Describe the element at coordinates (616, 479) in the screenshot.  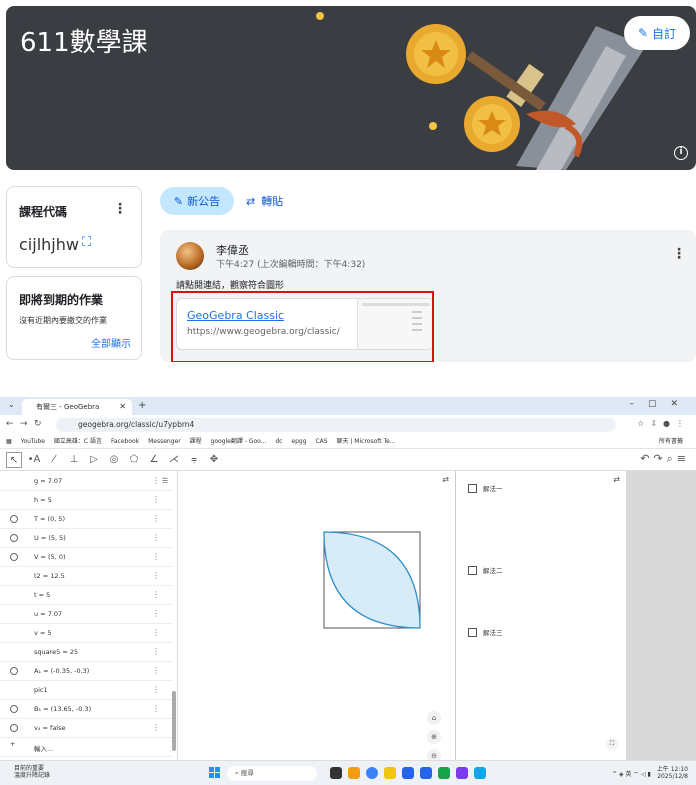
I see `style-bar-toggle-icon: ⇄` at that location.